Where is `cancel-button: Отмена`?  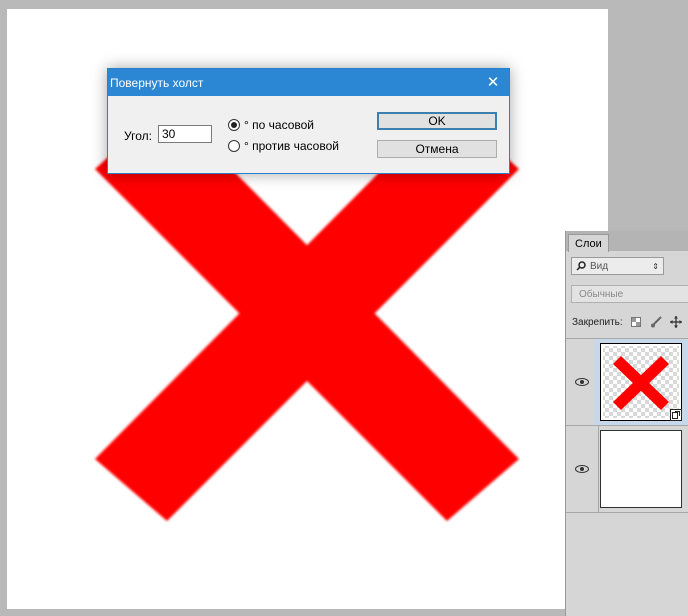
cancel-button: Отмена is located at coordinates (437, 149).